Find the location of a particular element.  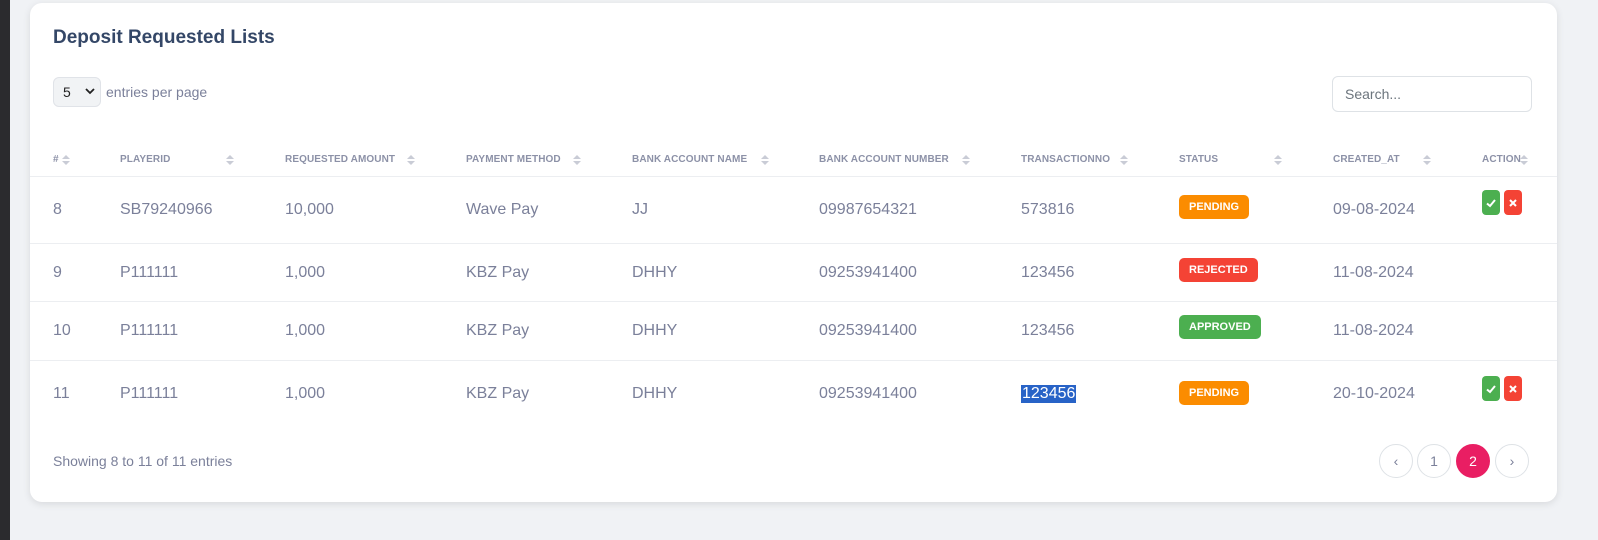

column-header-requested-amount: REQUESTED AMOUNT is located at coordinates (340, 159).